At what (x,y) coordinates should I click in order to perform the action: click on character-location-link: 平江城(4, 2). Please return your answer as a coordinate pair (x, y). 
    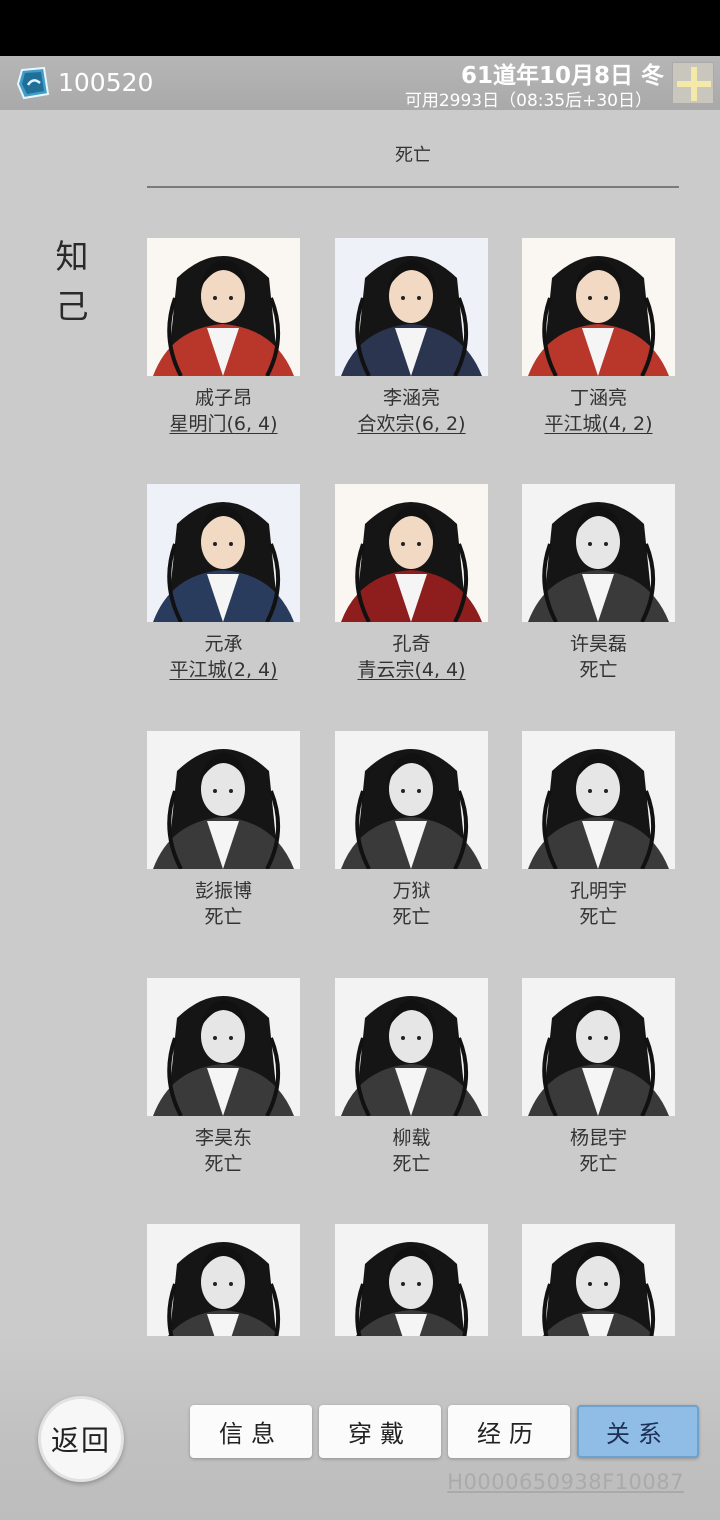
    Looking at the image, I should click on (598, 424).